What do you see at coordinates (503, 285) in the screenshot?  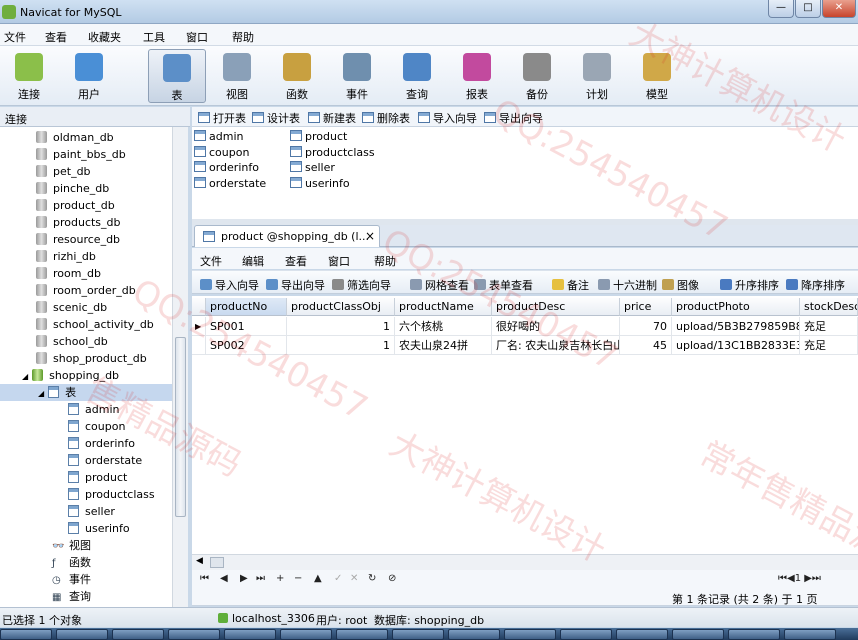 I see `table-toolbar-button: 表单查看` at bounding box center [503, 285].